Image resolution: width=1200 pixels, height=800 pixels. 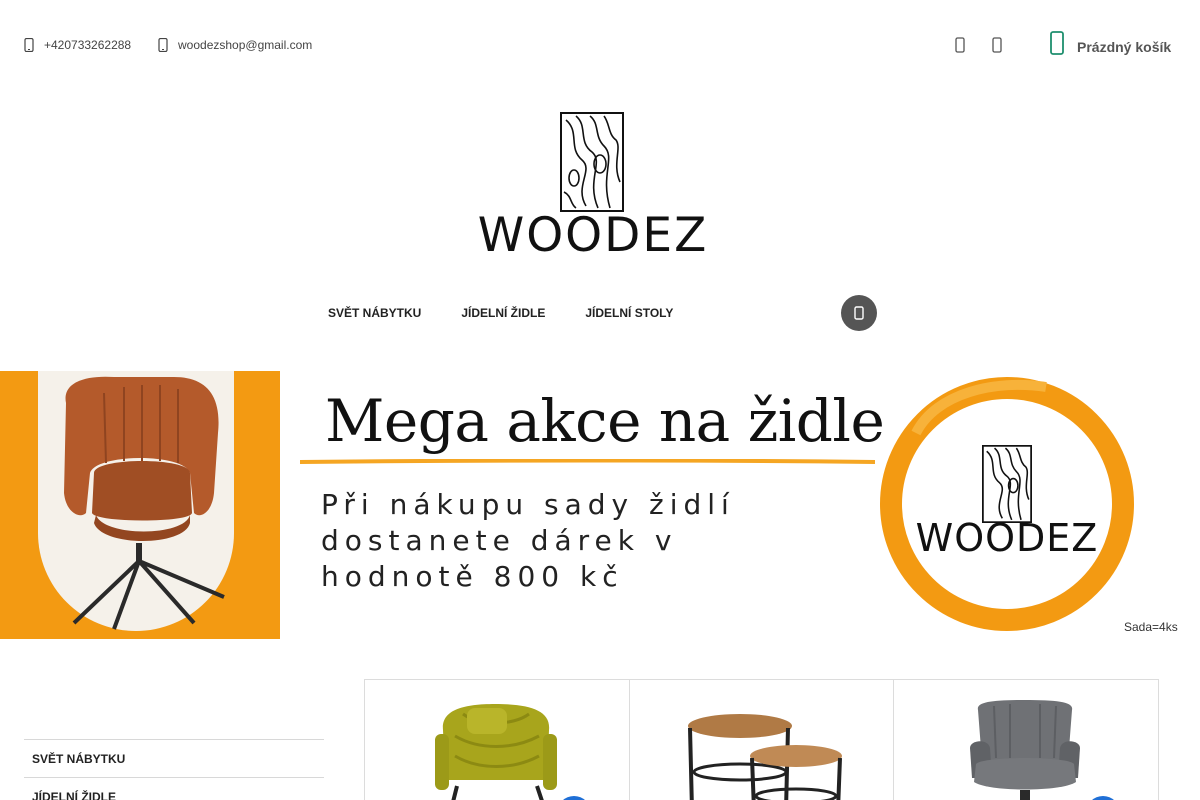 I want to click on email-address: woodezshop@gmail.com, so click(x=245, y=45).